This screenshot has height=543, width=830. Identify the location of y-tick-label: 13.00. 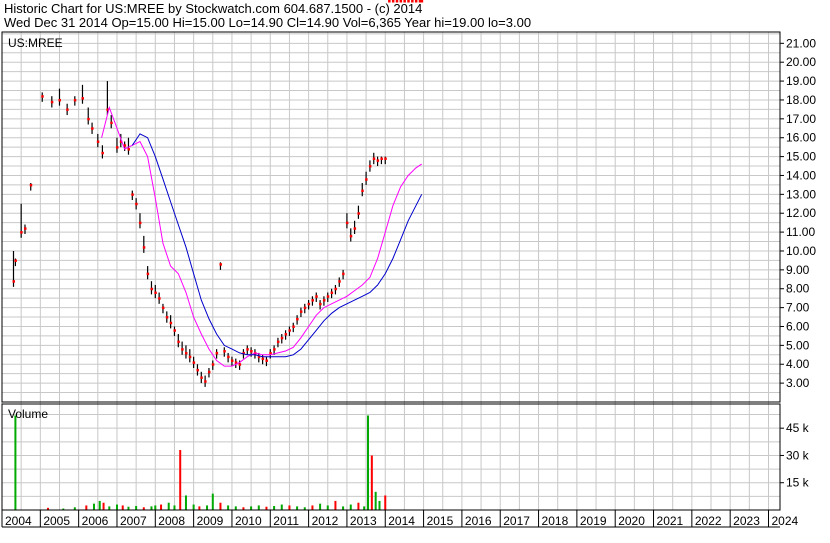
(801, 194).